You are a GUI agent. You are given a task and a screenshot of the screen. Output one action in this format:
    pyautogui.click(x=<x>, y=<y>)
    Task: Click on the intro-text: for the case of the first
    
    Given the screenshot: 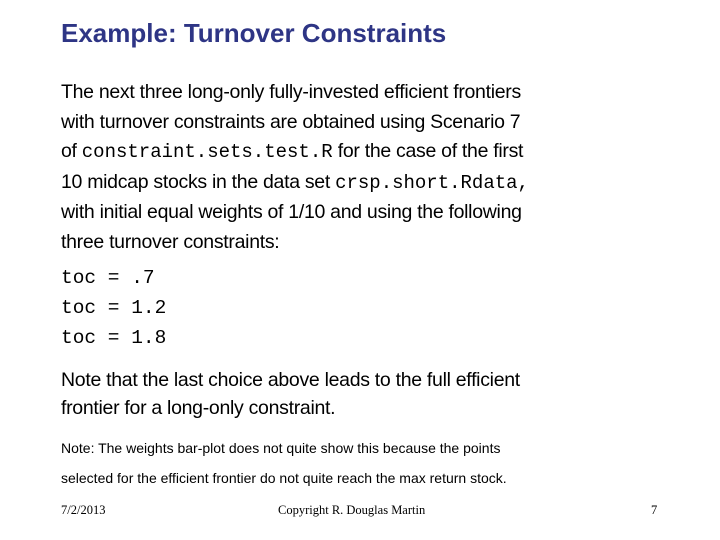 What is the action you would take?
    pyautogui.click(x=428, y=151)
    